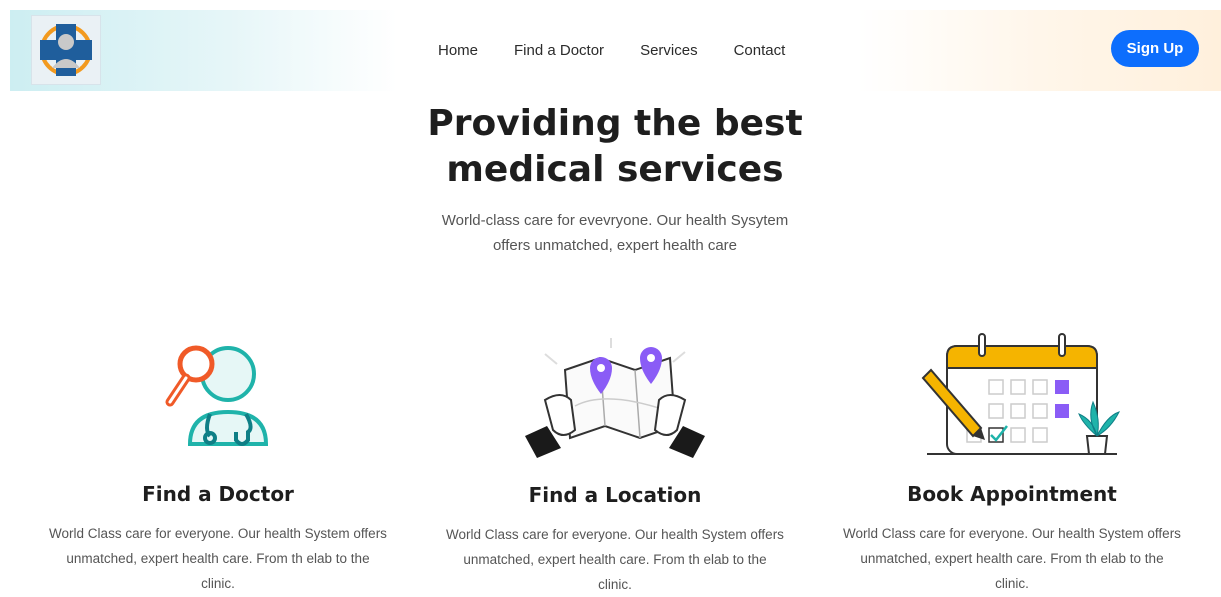 The height and width of the screenshot is (597, 1221). Describe the element at coordinates (760, 50) in the screenshot. I see `nav-contact: Contact` at that location.